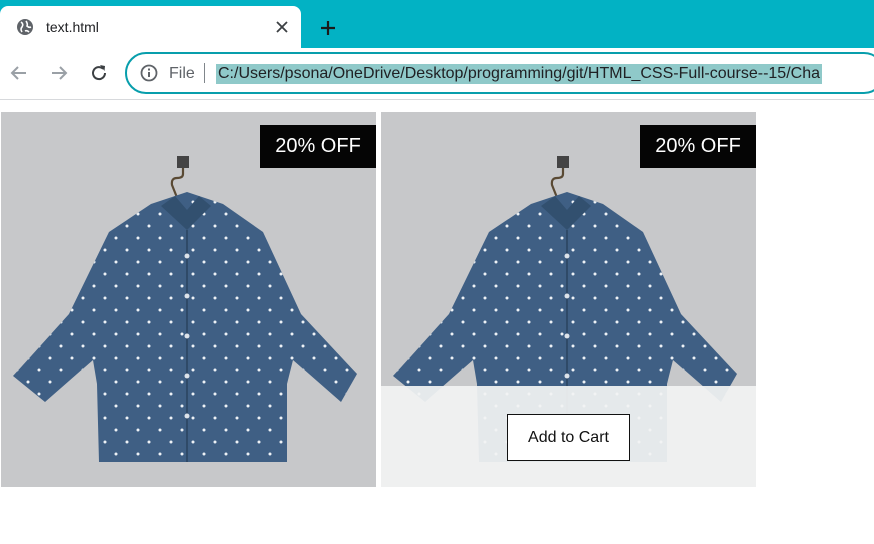 The image size is (874, 544). I want to click on add-to-cart-button: Add to Cart, so click(568, 437).